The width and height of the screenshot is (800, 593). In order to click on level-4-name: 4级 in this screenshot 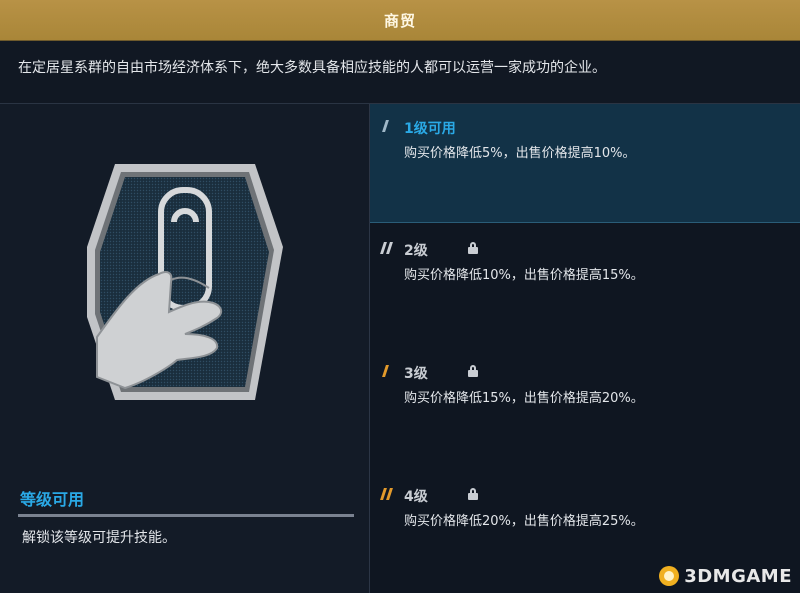, I will do `click(416, 497)`.